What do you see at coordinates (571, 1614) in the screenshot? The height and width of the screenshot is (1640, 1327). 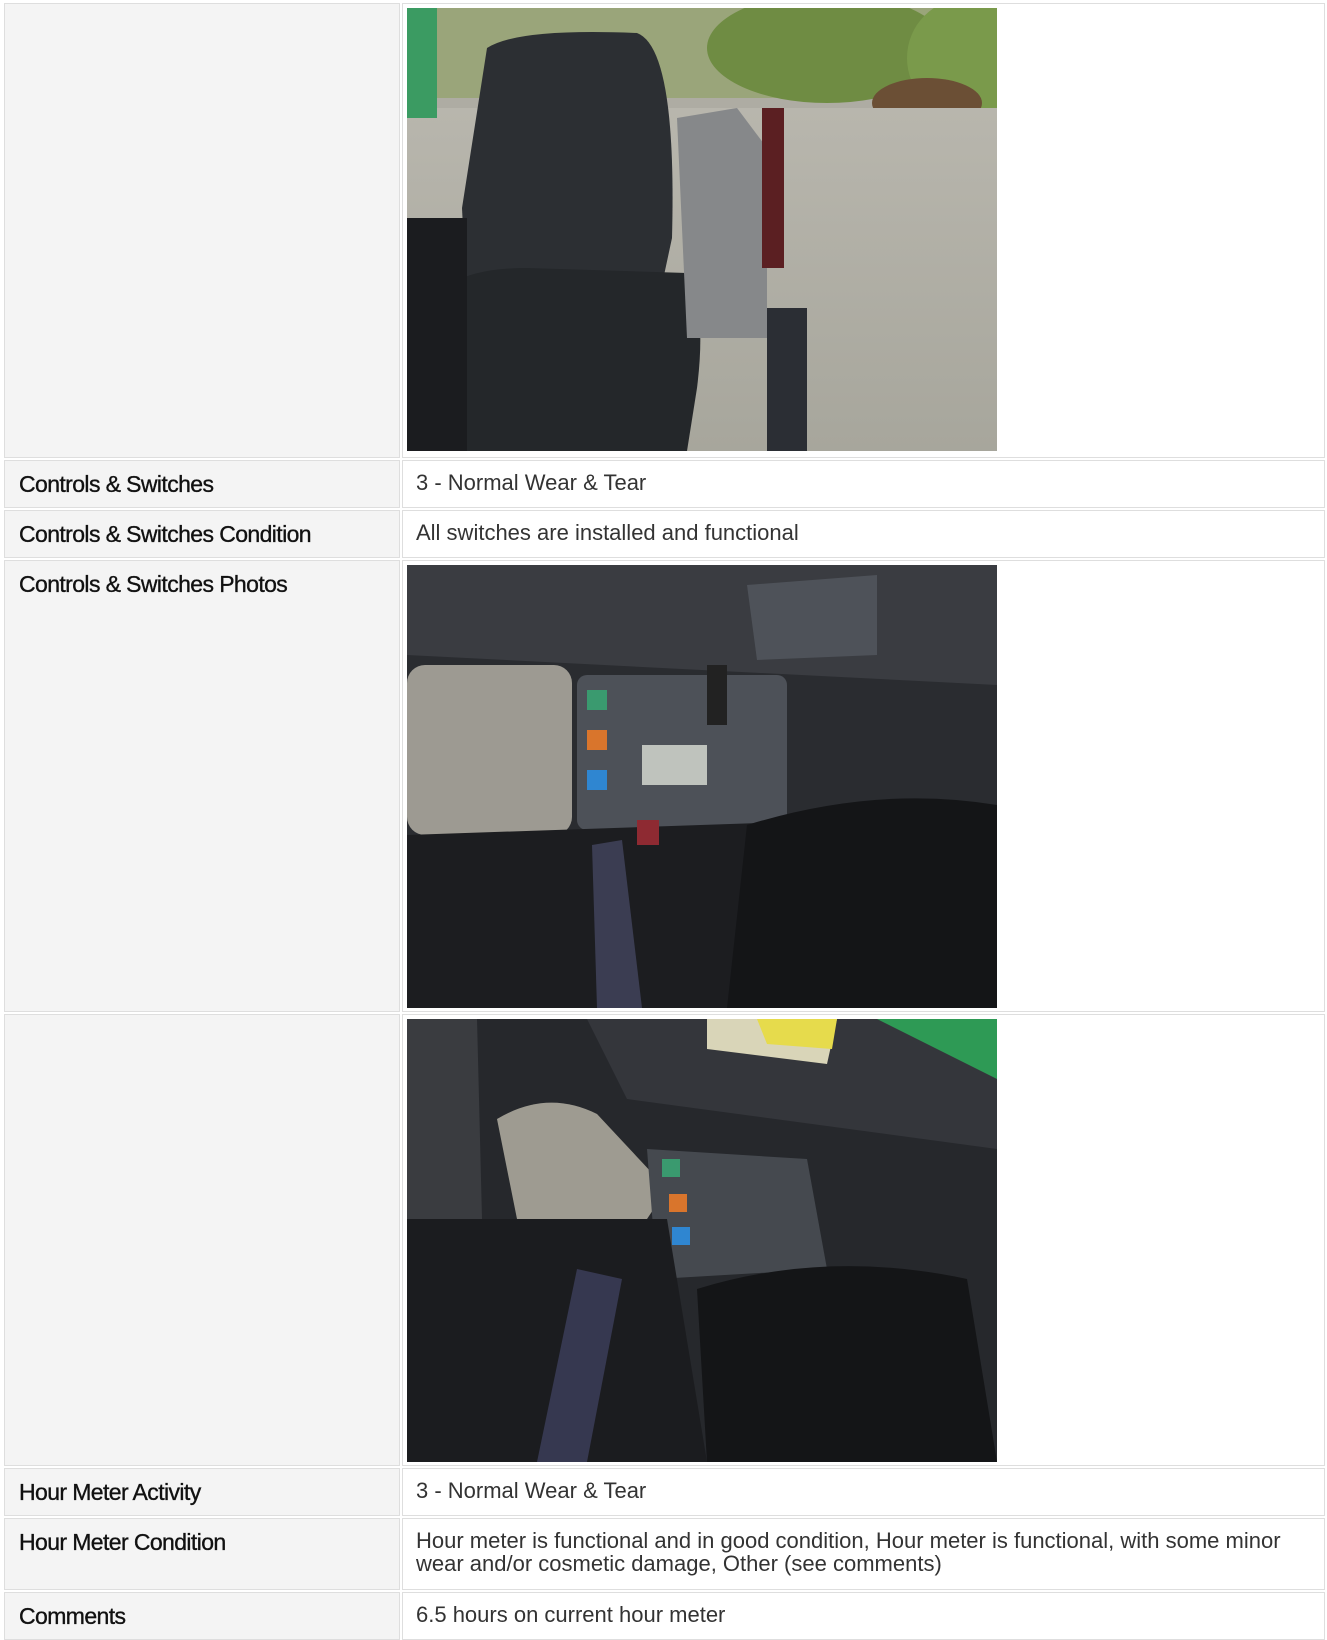 I see `row-value: 6.5 hours on current hour meter` at bounding box center [571, 1614].